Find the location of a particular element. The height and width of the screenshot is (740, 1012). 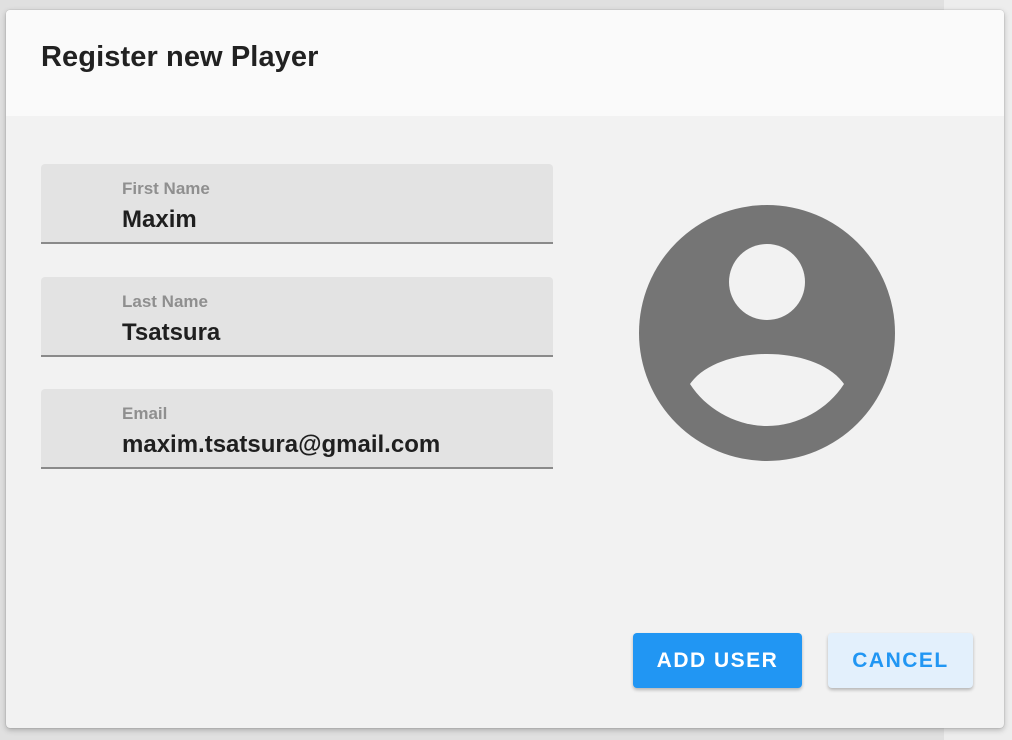

email-field: Email is located at coordinates (297, 429).